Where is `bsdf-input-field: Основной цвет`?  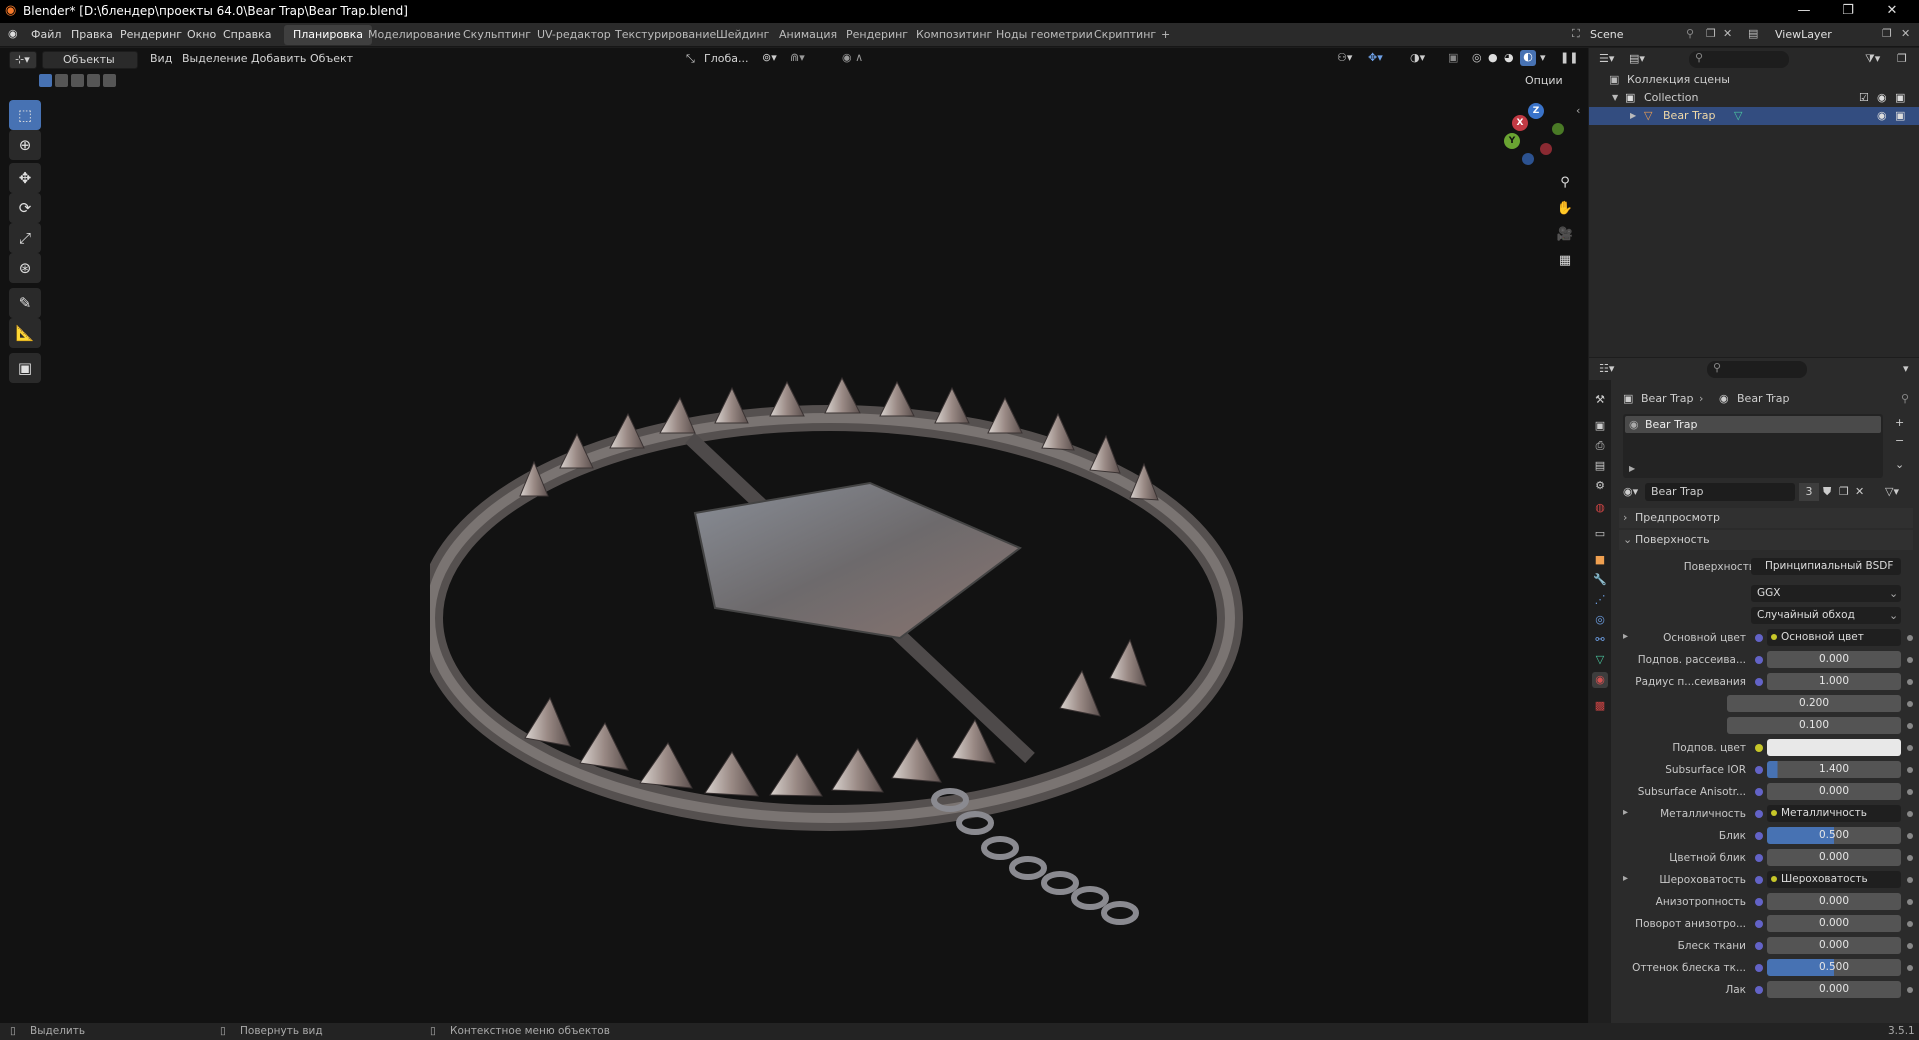
bsdf-input-field: Основной цвет is located at coordinates (1834, 637).